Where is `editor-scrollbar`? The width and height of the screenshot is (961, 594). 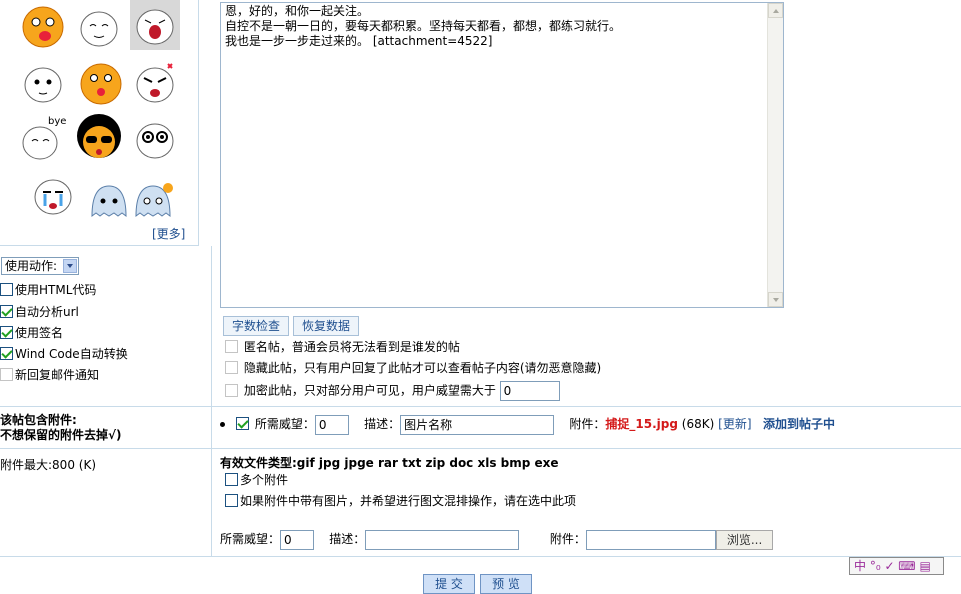 editor-scrollbar is located at coordinates (775, 155).